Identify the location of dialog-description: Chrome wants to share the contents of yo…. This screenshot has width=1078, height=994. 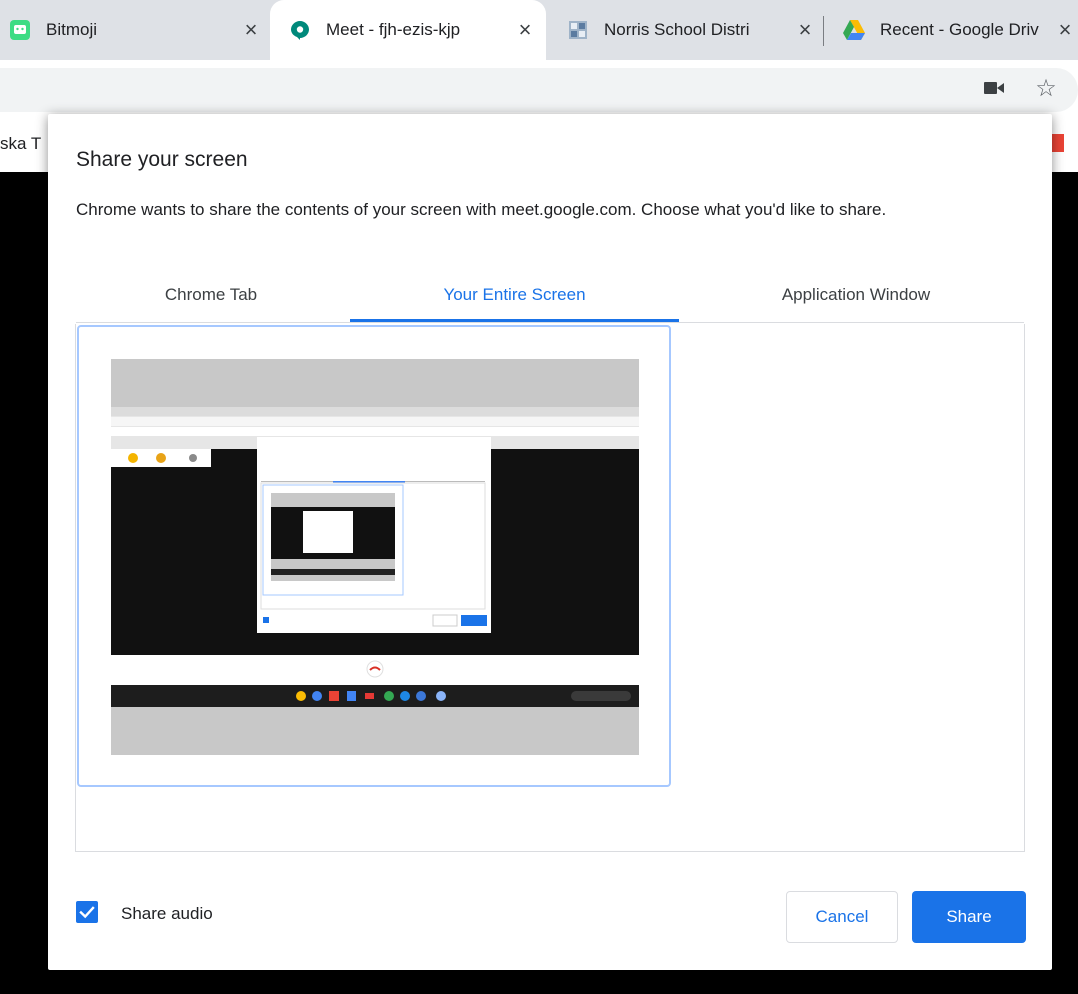
(481, 209).